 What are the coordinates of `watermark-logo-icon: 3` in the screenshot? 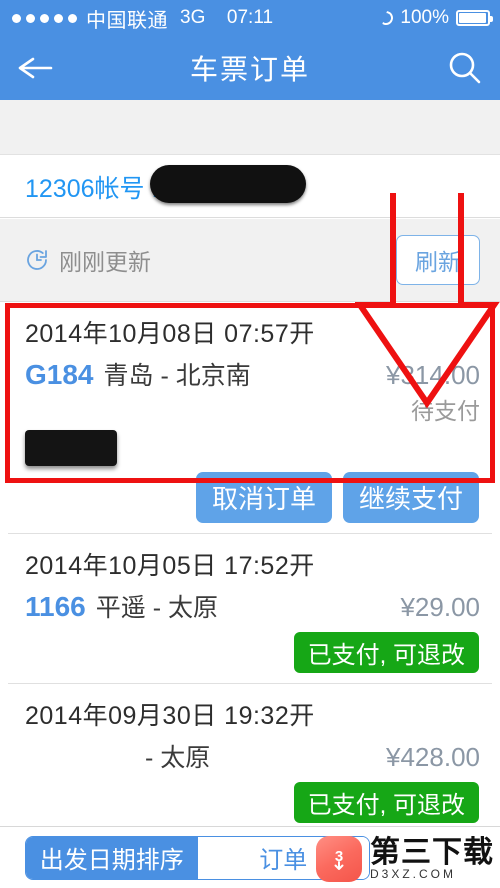 It's located at (339, 859).